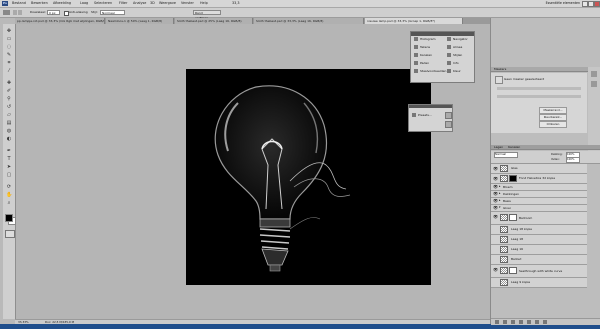 The height and width of the screenshot is (329, 600). I want to click on masks-icon, so click(594, 84).